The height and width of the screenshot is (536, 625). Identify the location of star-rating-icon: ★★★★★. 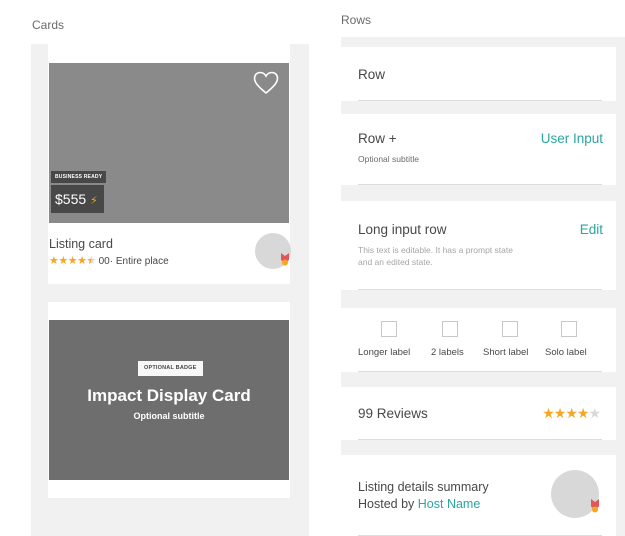
(571, 413).